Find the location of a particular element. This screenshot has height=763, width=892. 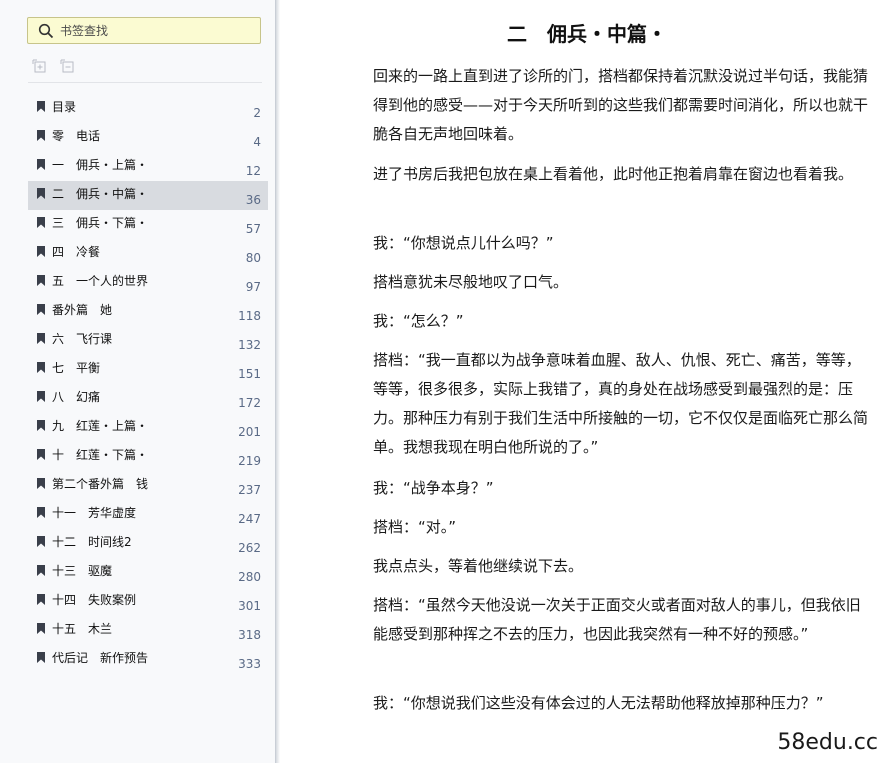

bookmark-page-number: 12 is located at coordinates (253, 171).